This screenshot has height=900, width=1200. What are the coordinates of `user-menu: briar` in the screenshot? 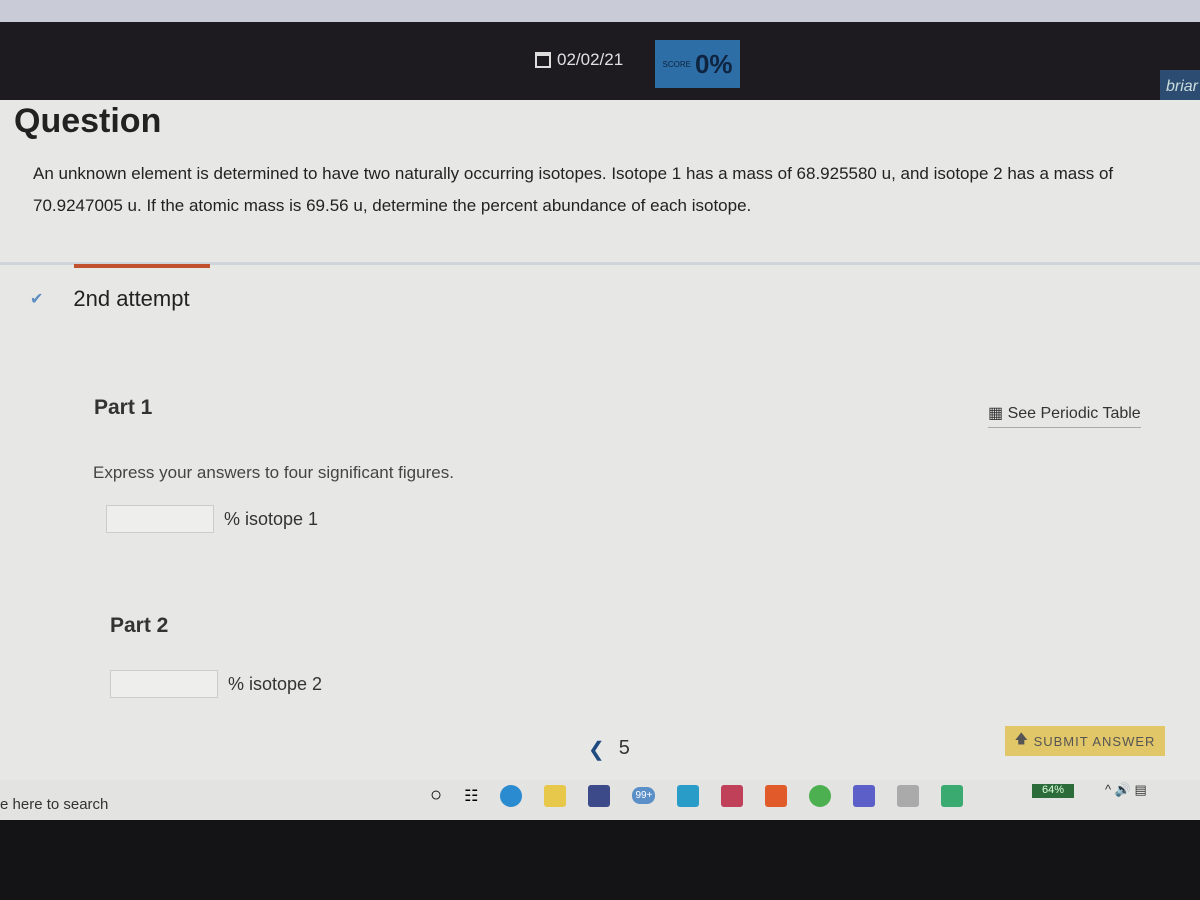 It's located at (1180, 87).